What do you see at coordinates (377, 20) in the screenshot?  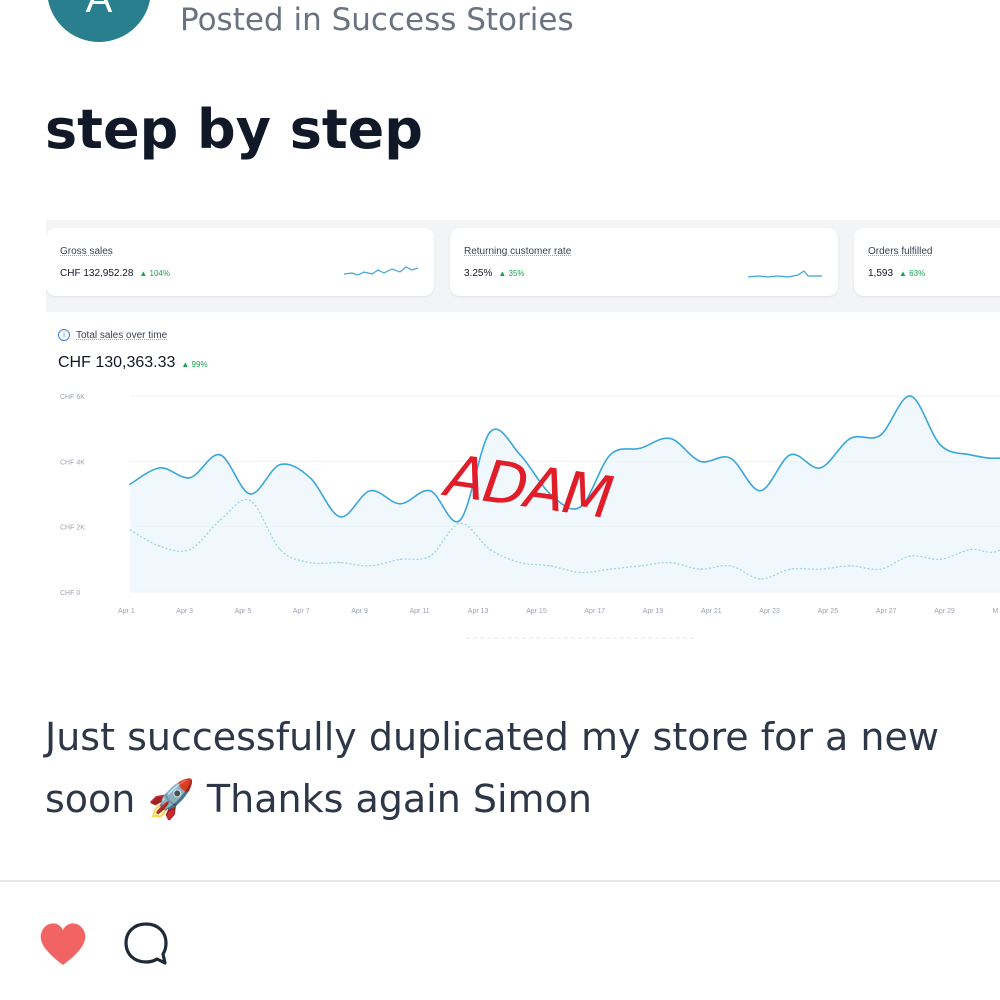 I see `posted-in-category: Posted in Success Stories` at bounding box center [377, 20].